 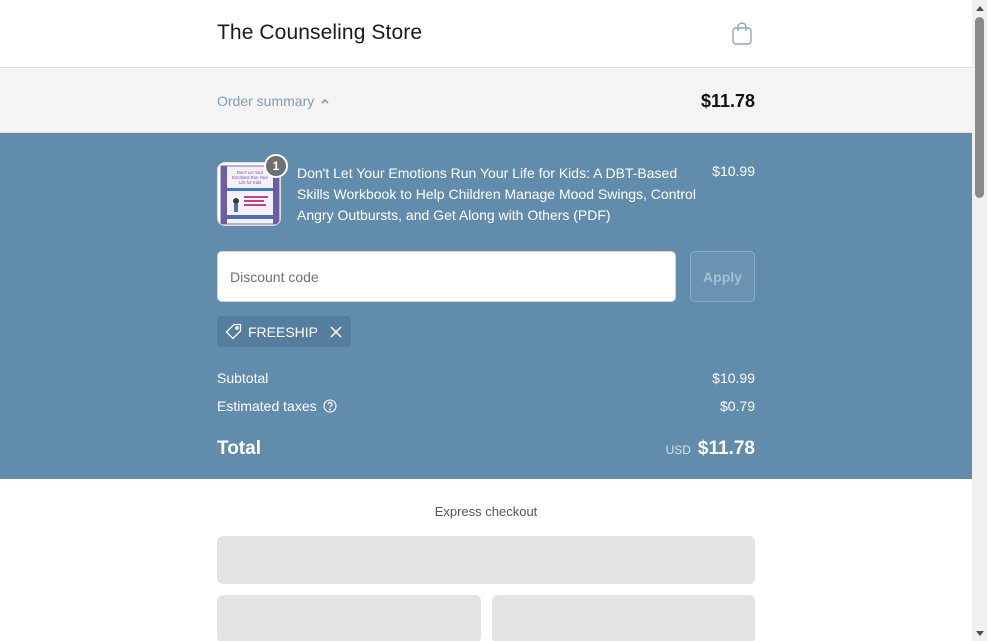 What do you see at coordinates (239, 448) in the screenshot?
I see `total-label: Total` at bounding box center [239, 448].